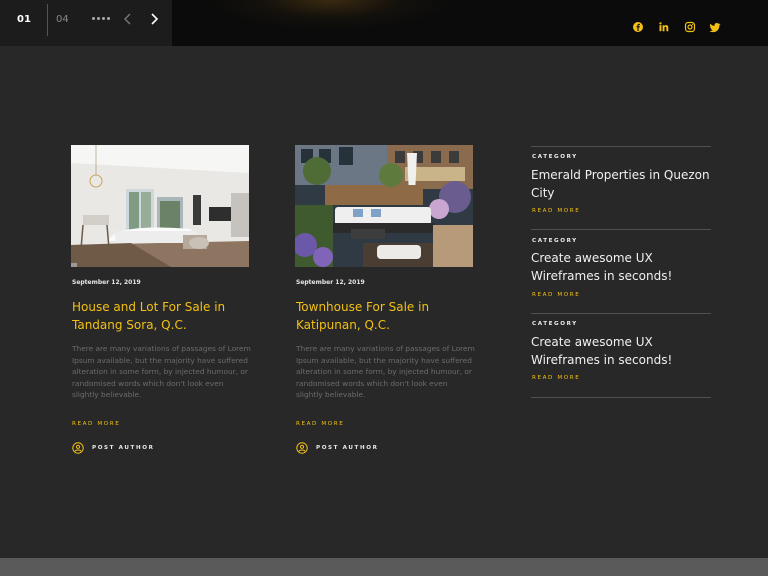  What do you see at coordinates (384, 567) in the screenshot?
I see `footer-bar` at bounding box center [384, 567].